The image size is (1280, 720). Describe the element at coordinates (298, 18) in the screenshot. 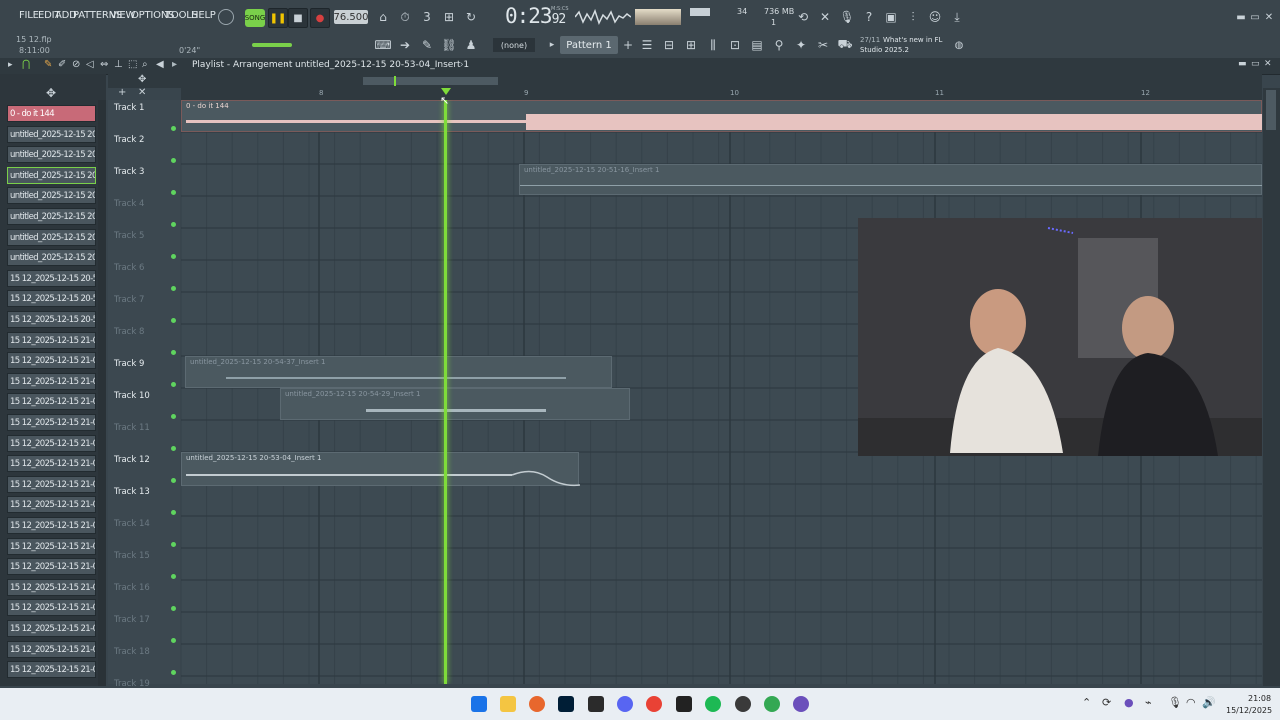

I see `stop-button: ■` at that location.